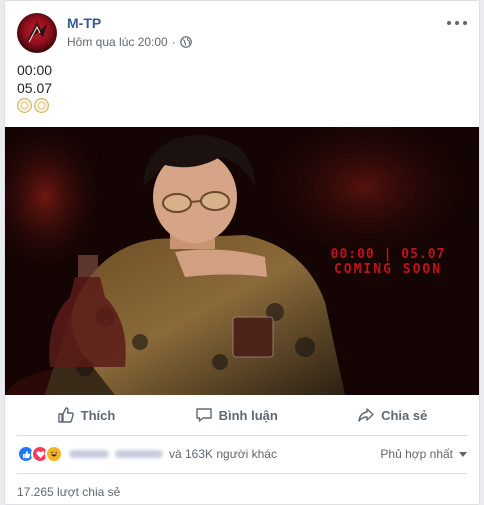 The image size is (484, 505). I want to click on comment-icon, so click(204, 415).